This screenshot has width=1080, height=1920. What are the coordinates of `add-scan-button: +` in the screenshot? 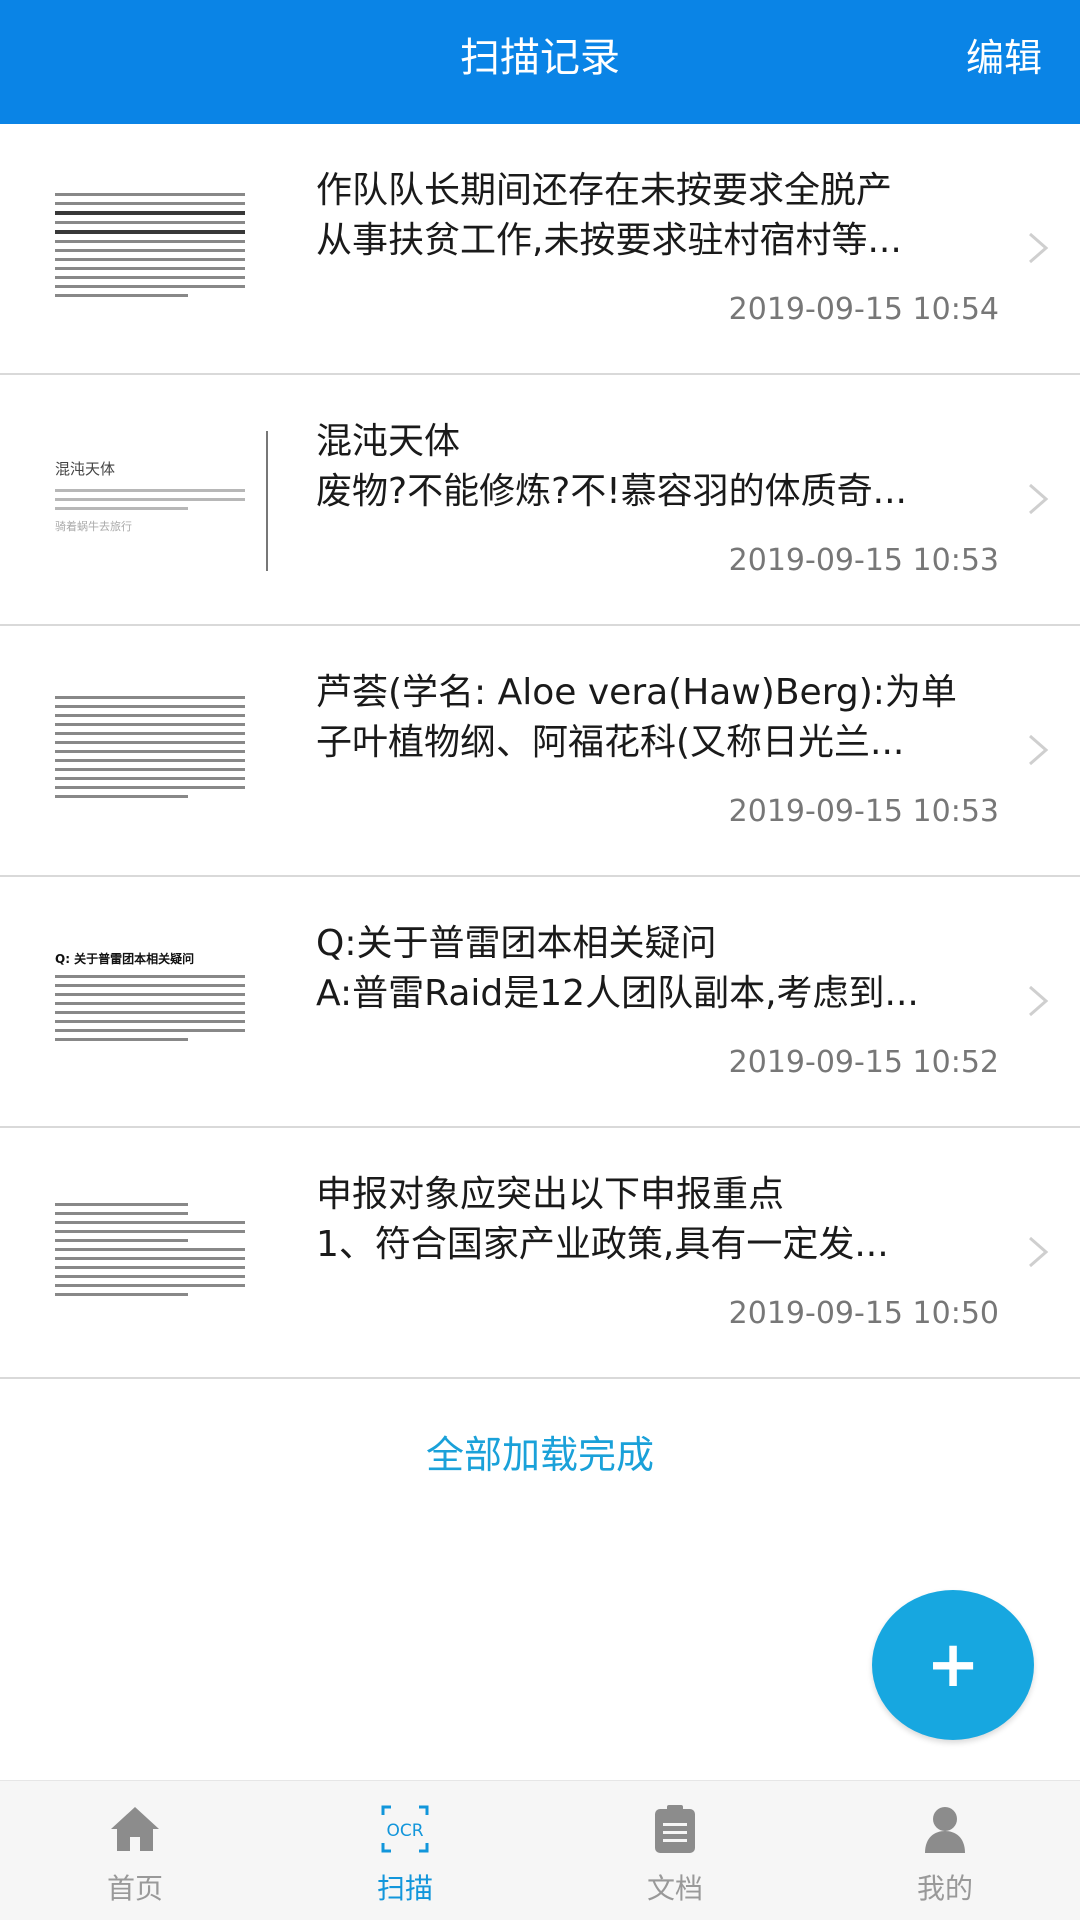 It's located at (953, 1665).